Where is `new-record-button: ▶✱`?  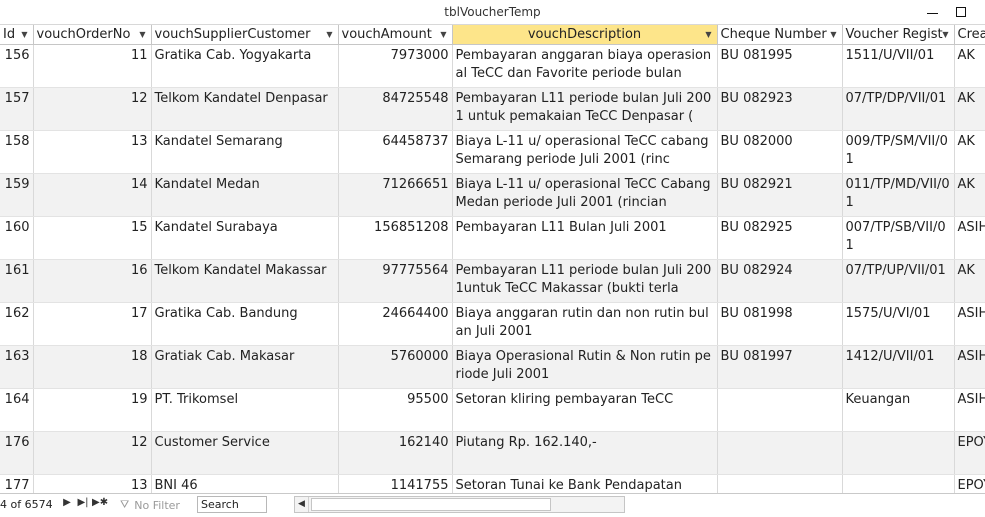 new-record-button: ▶✱ is located at coordinates (100, 502).